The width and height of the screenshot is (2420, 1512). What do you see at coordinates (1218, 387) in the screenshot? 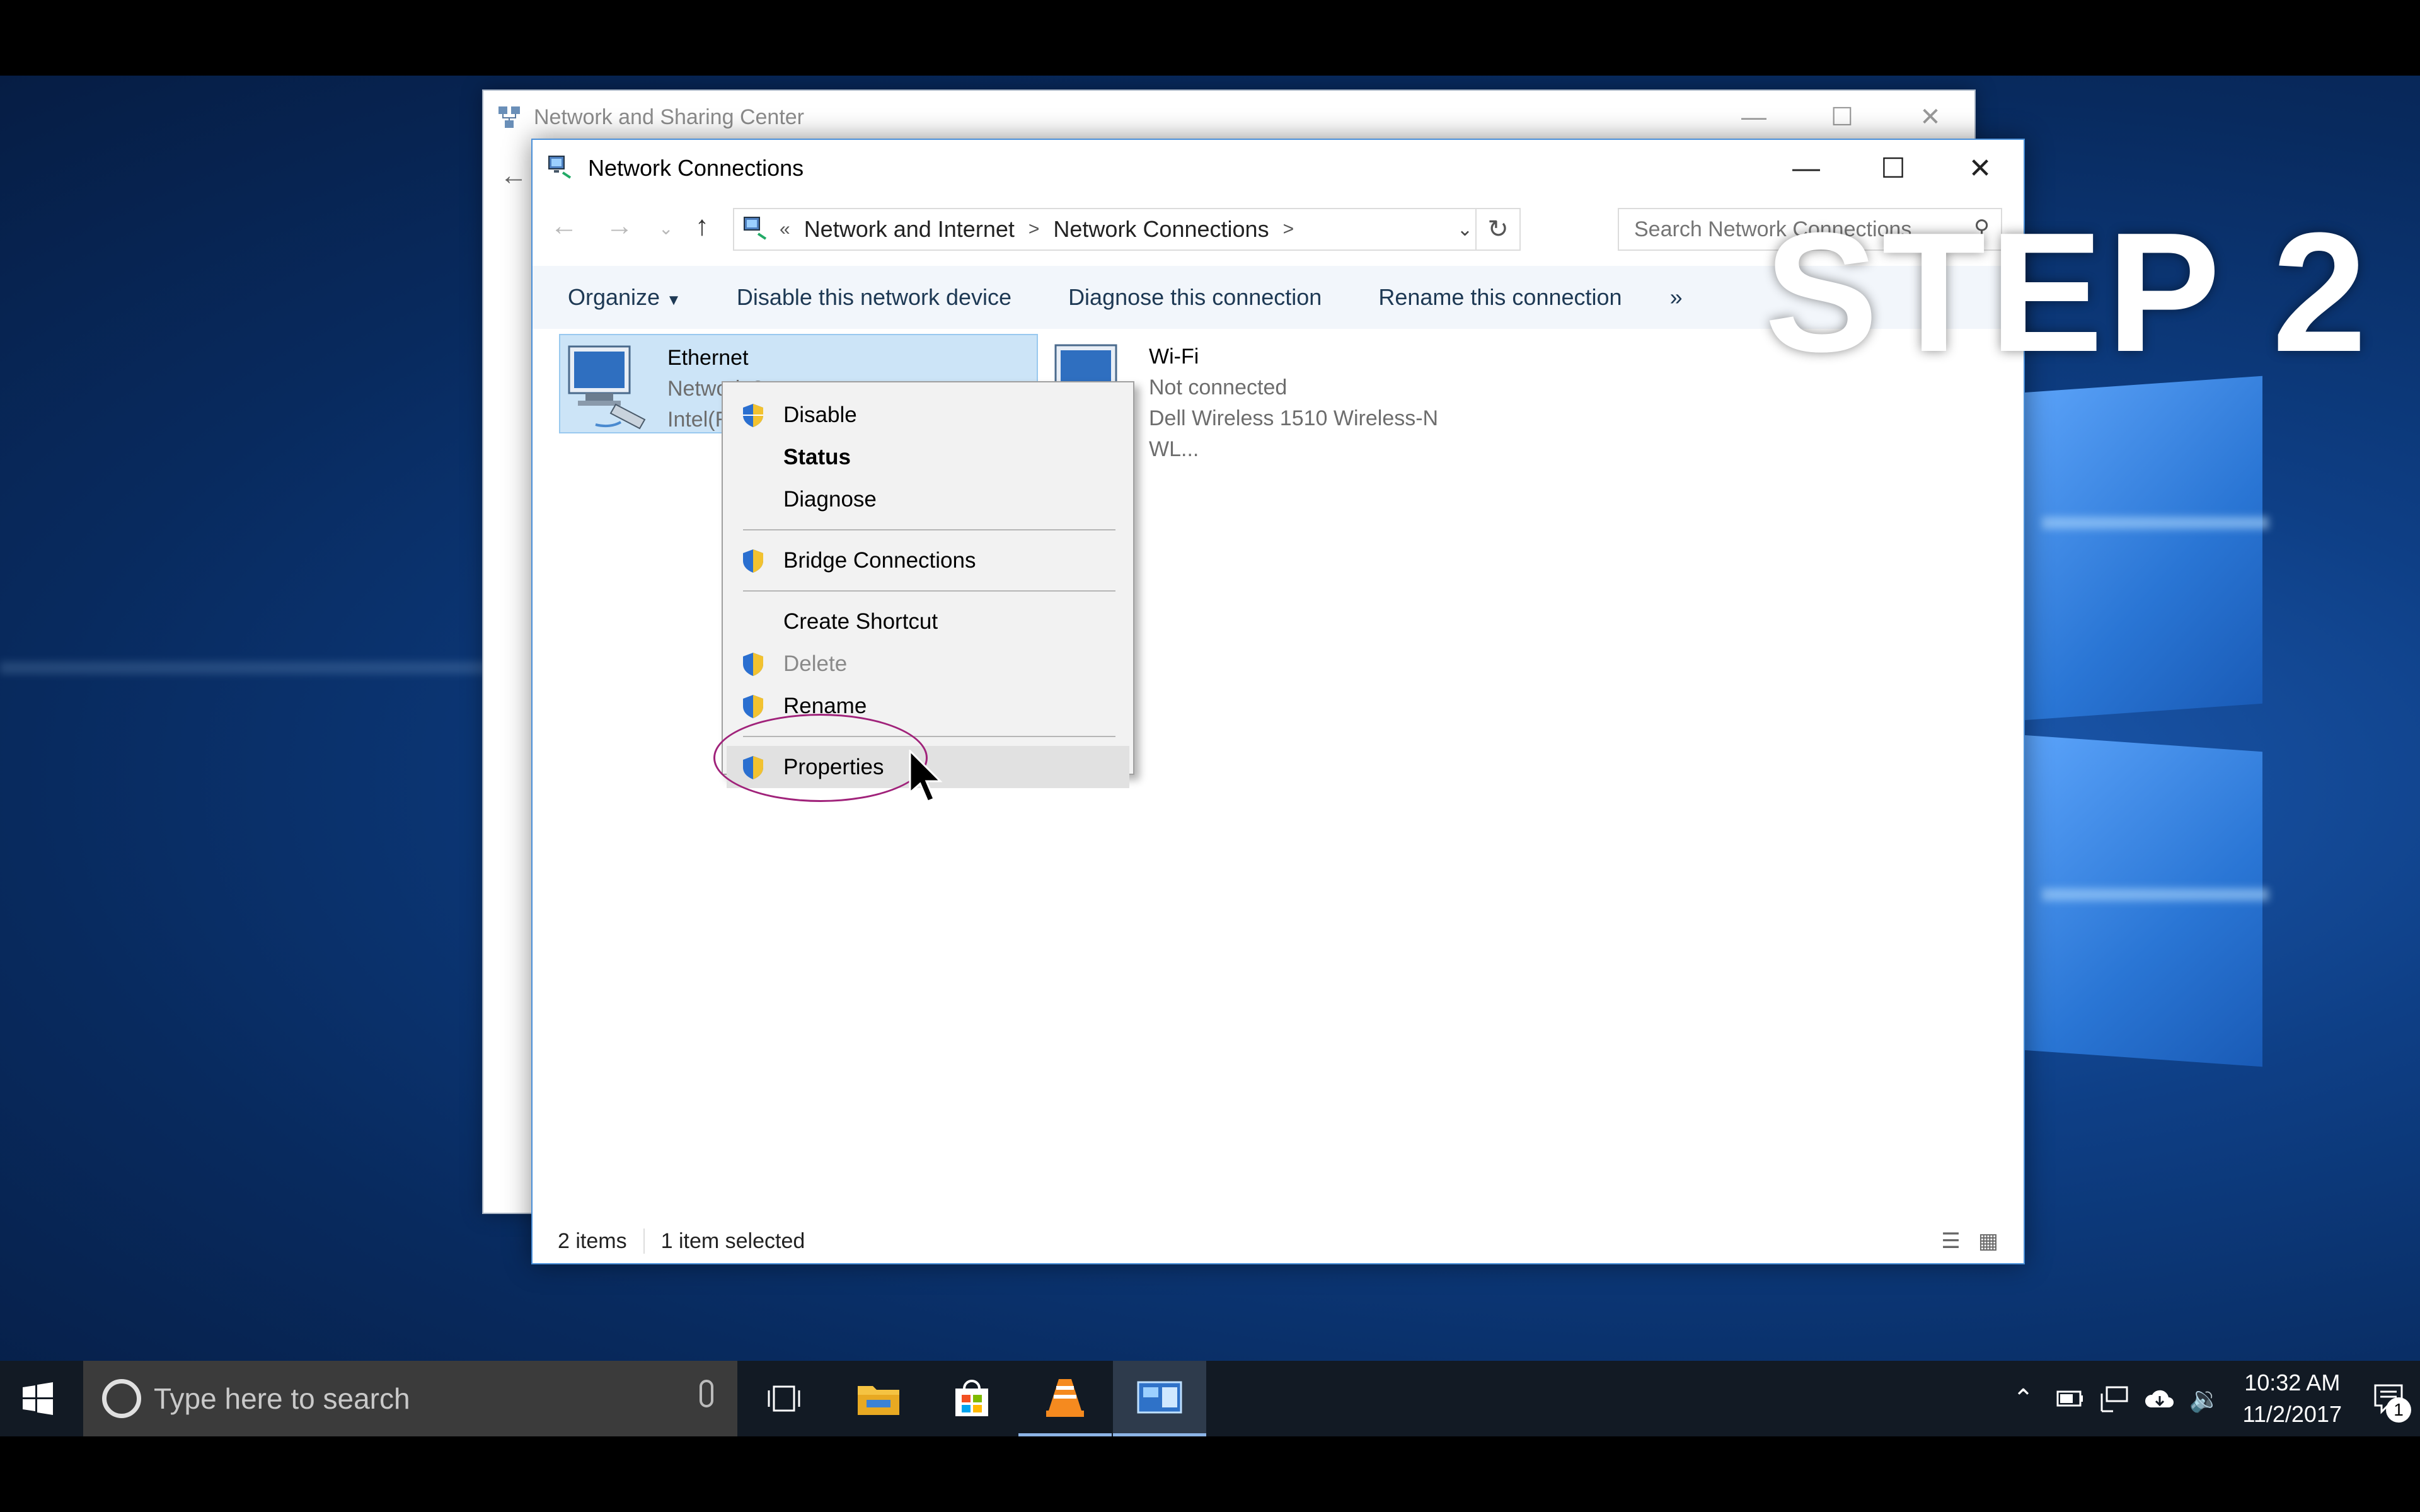
I see `connection-status: Not connected` at bounding box center [1218, 387].